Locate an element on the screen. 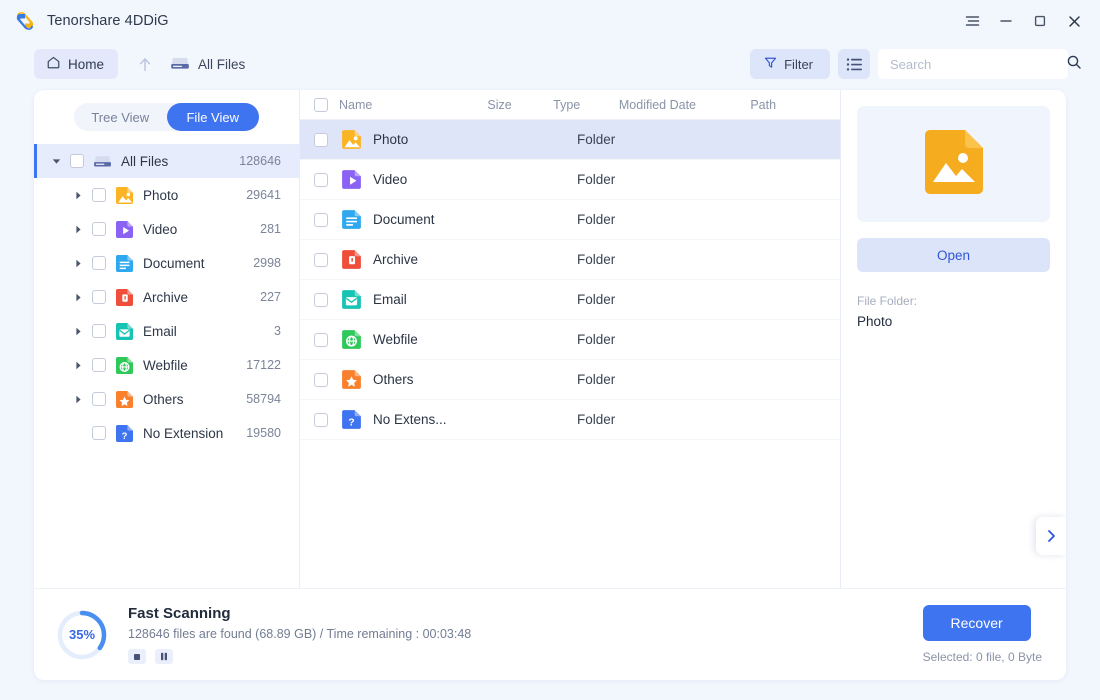 The width and height of the screenshot is (1100, 700). open-button: Open is located at coordinates (953, 255).